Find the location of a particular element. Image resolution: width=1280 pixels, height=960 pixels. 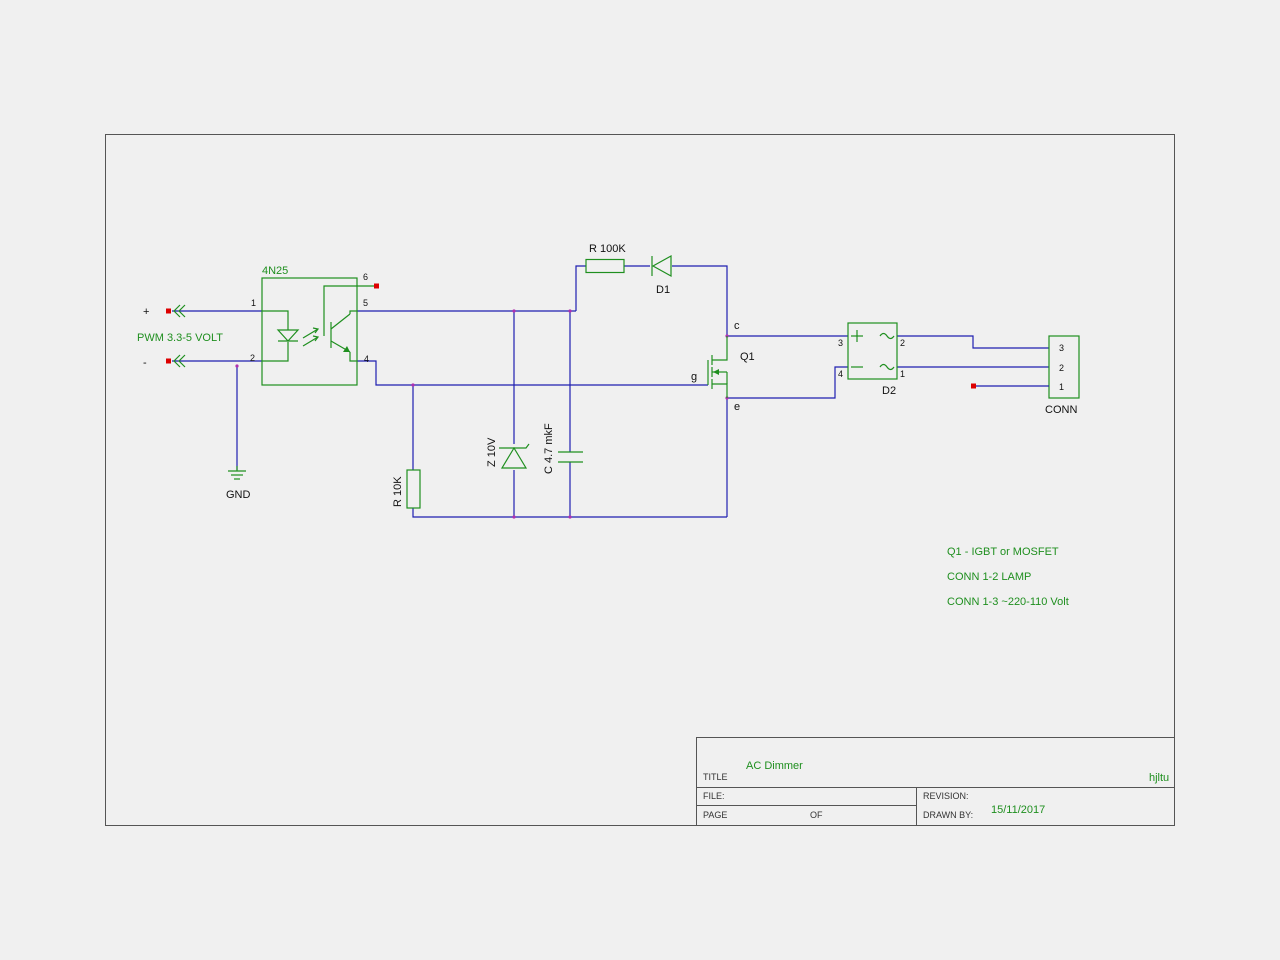

r10k-label: R 10K is located at coordinates (398, 491).